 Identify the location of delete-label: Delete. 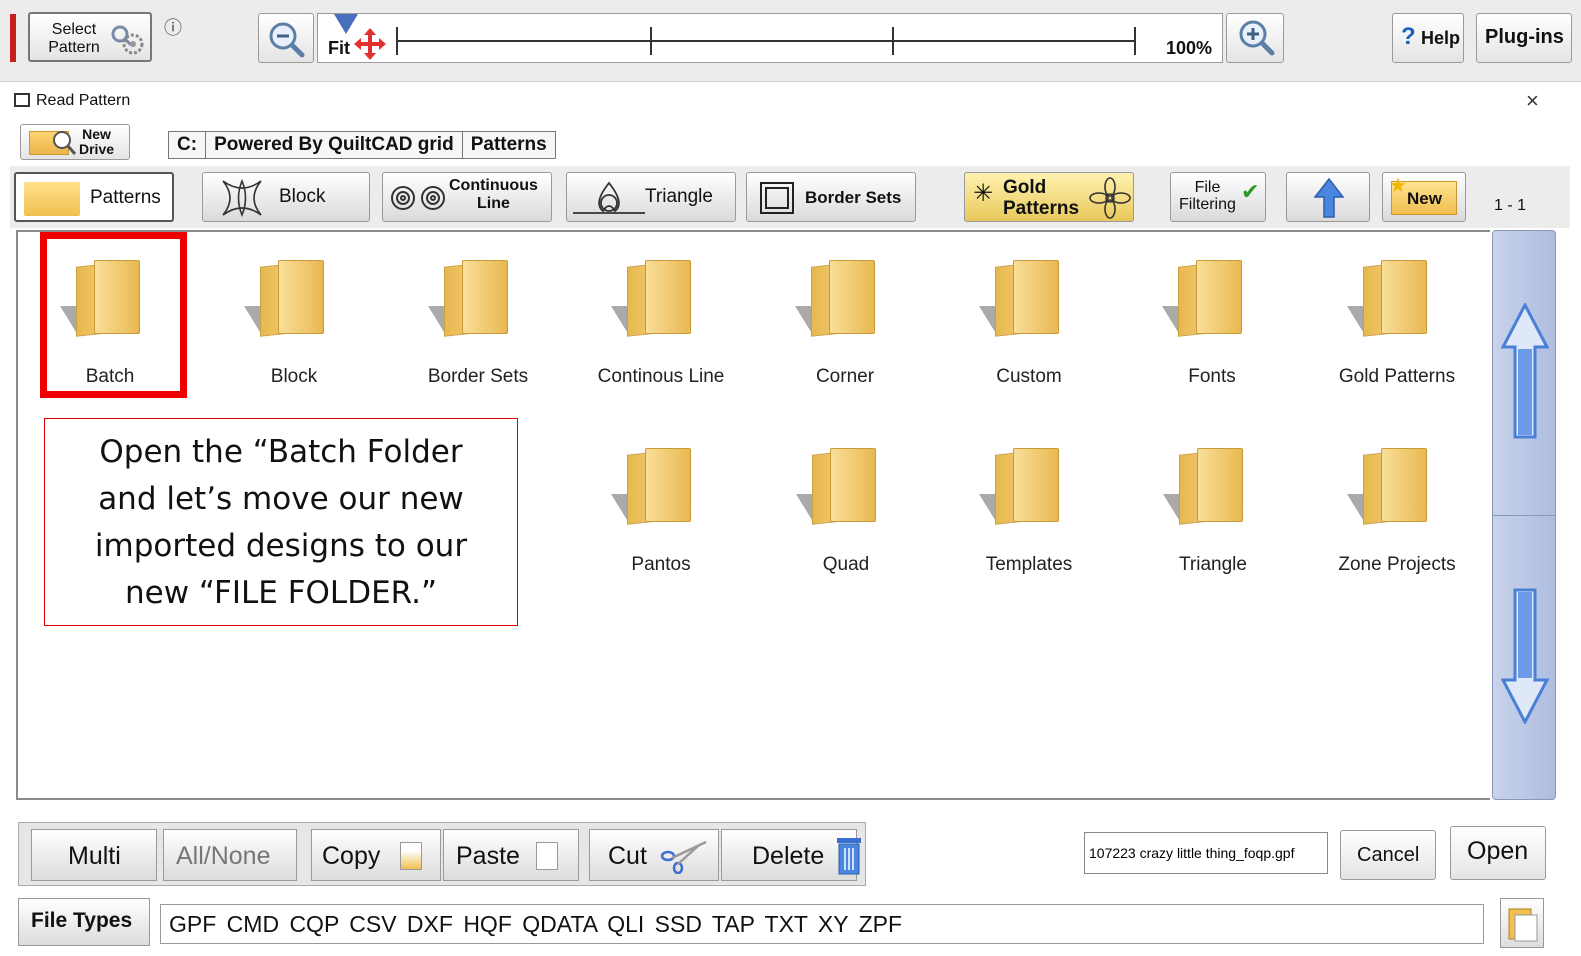
(788, 856).